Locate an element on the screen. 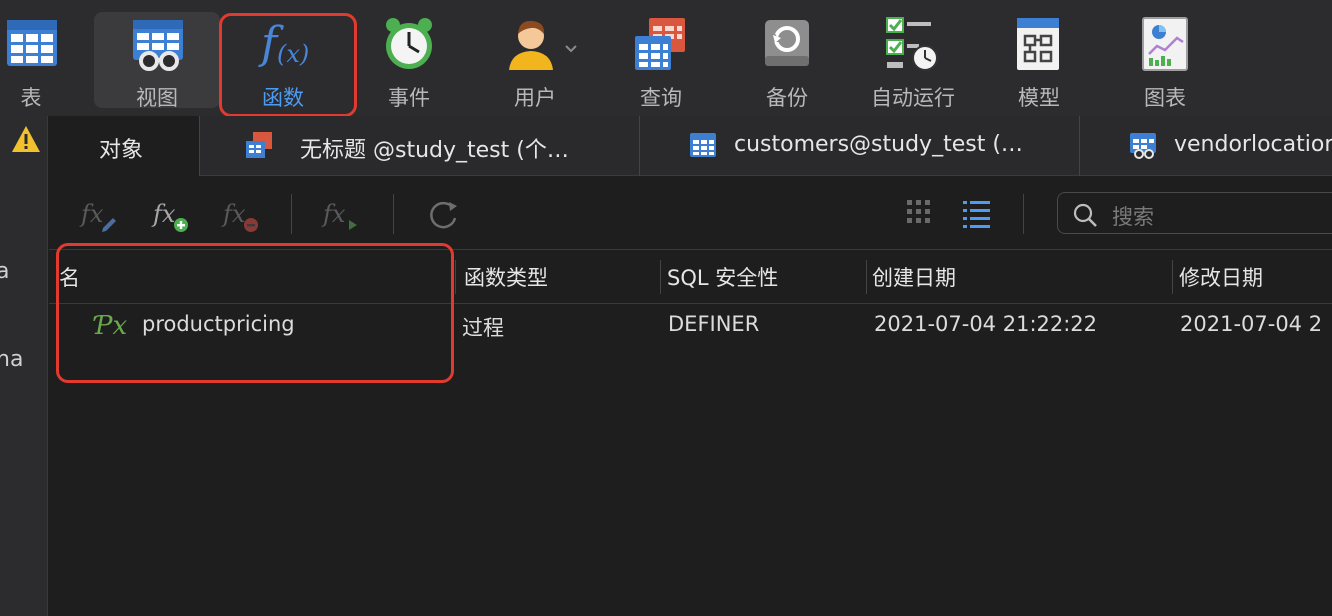  toolbar-table-button: 表 is located at coordinates (47, 58).